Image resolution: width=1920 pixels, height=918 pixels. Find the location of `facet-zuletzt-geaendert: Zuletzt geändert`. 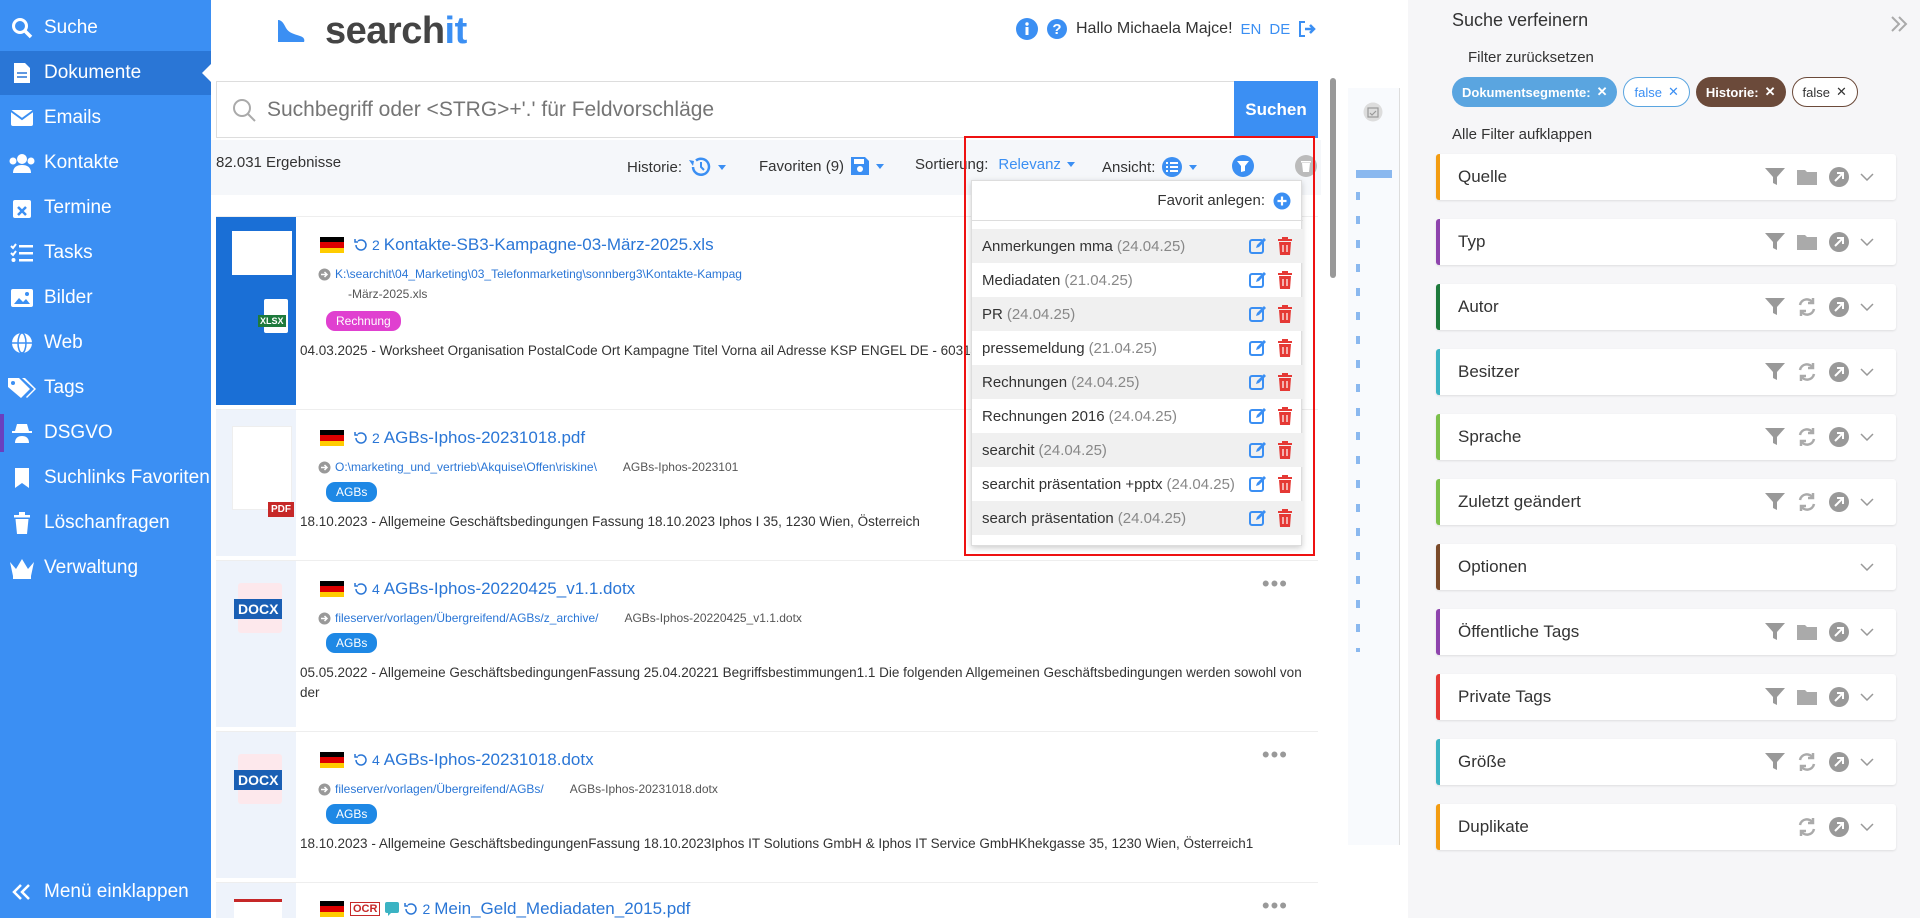

facet-zuletzt-geaendert: Zuletzt geändert is located at coordinates (1666, 502).